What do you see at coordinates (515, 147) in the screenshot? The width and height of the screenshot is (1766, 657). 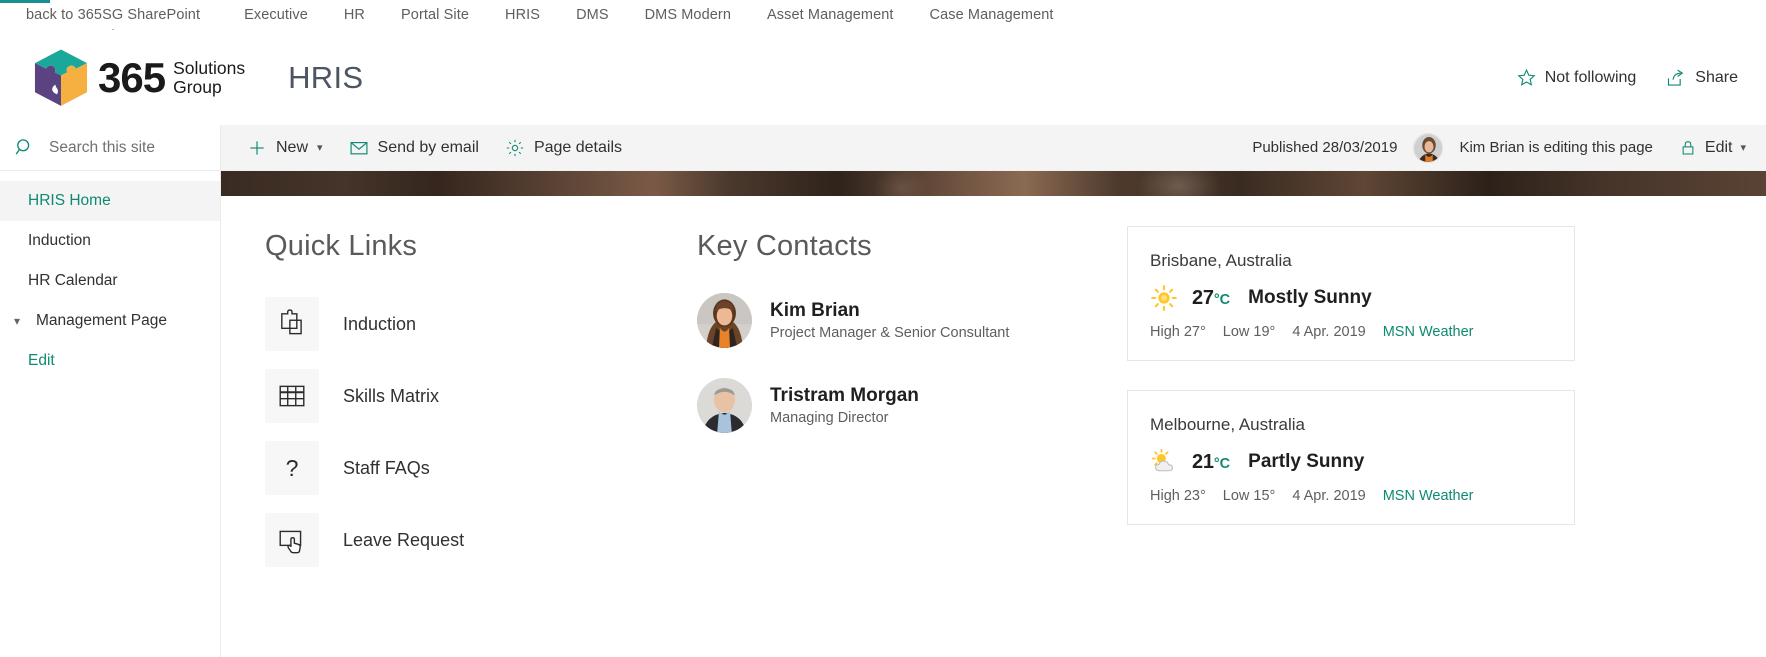 I see `gear-icon` at bounding box center [515, 147].